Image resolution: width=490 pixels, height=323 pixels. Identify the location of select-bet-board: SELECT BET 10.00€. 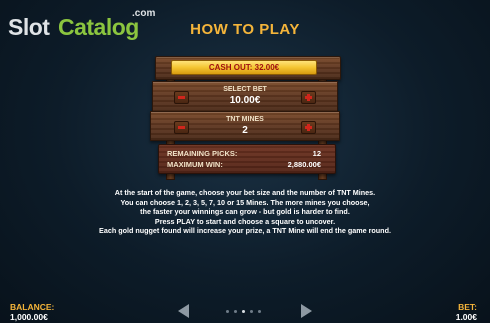
(245, 97).